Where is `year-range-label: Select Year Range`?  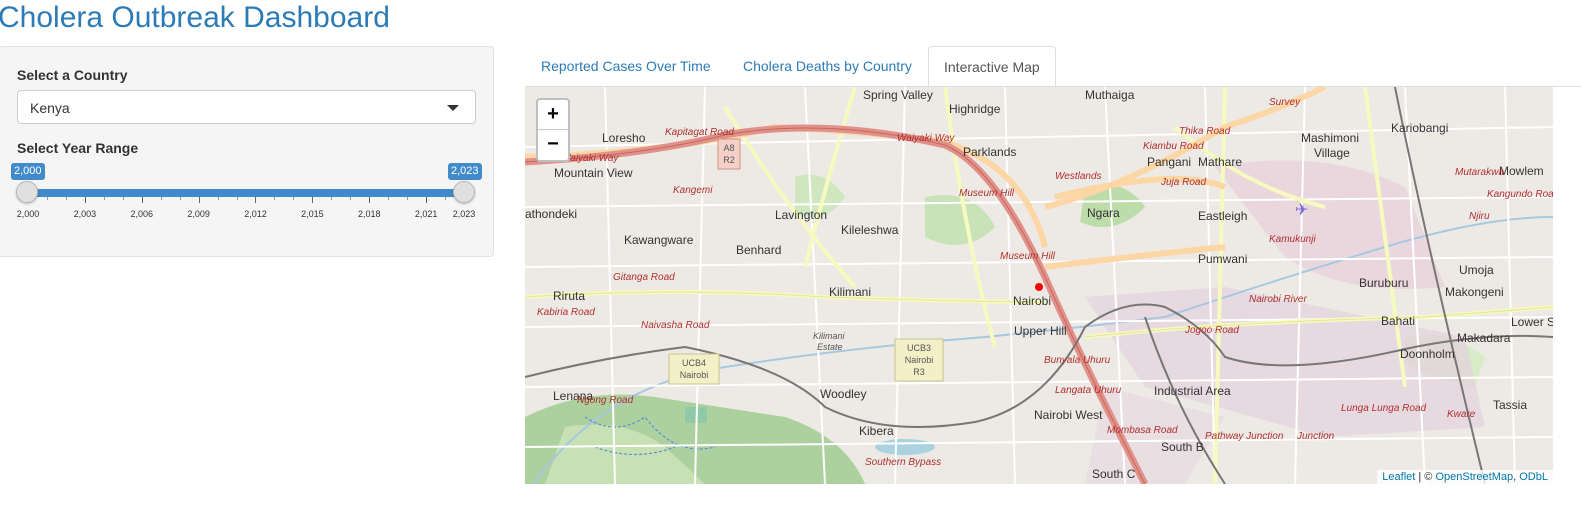
year-range-label: Select Year Range is located at coordinates (78, 148).